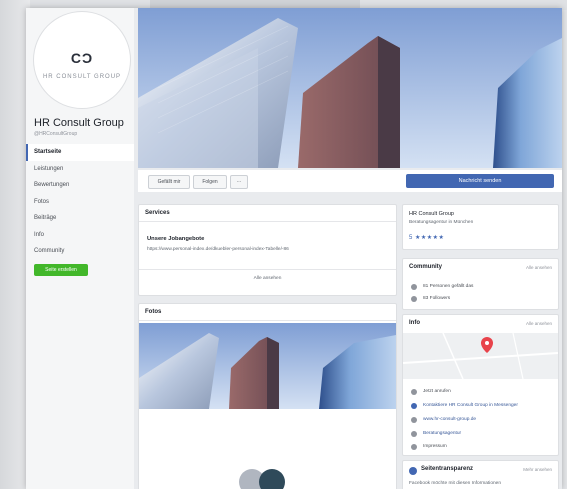 The height and width of the screenshot is (489, 567). I want to click on page-action-bar: Gefällt mir Folgen ··· Nachricht senden, so click(350, 181).